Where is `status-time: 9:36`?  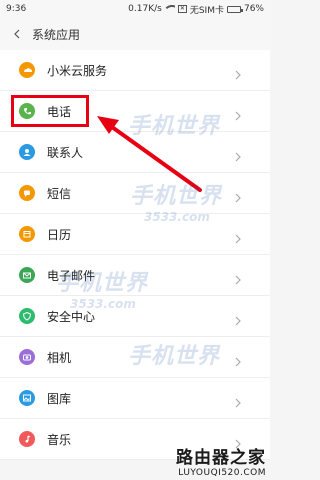 status-time: 9:36 is located at coordinates (16, 9).